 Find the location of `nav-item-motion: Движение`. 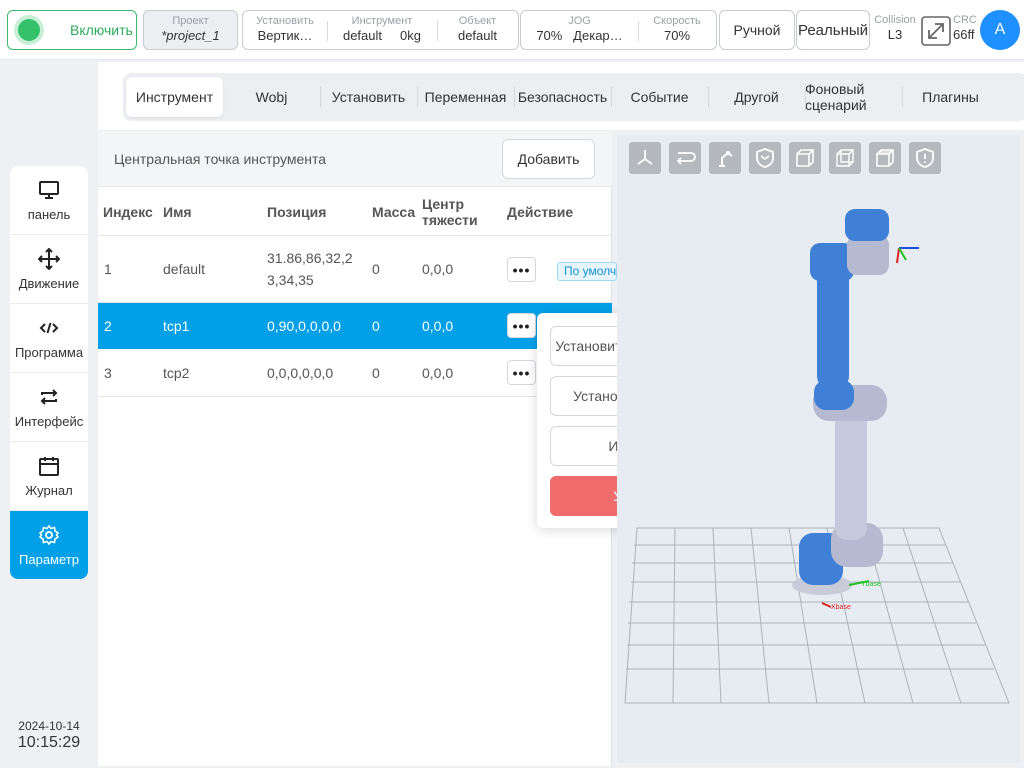

nav-item-motion: Движение is located at coordinates (49, 269).